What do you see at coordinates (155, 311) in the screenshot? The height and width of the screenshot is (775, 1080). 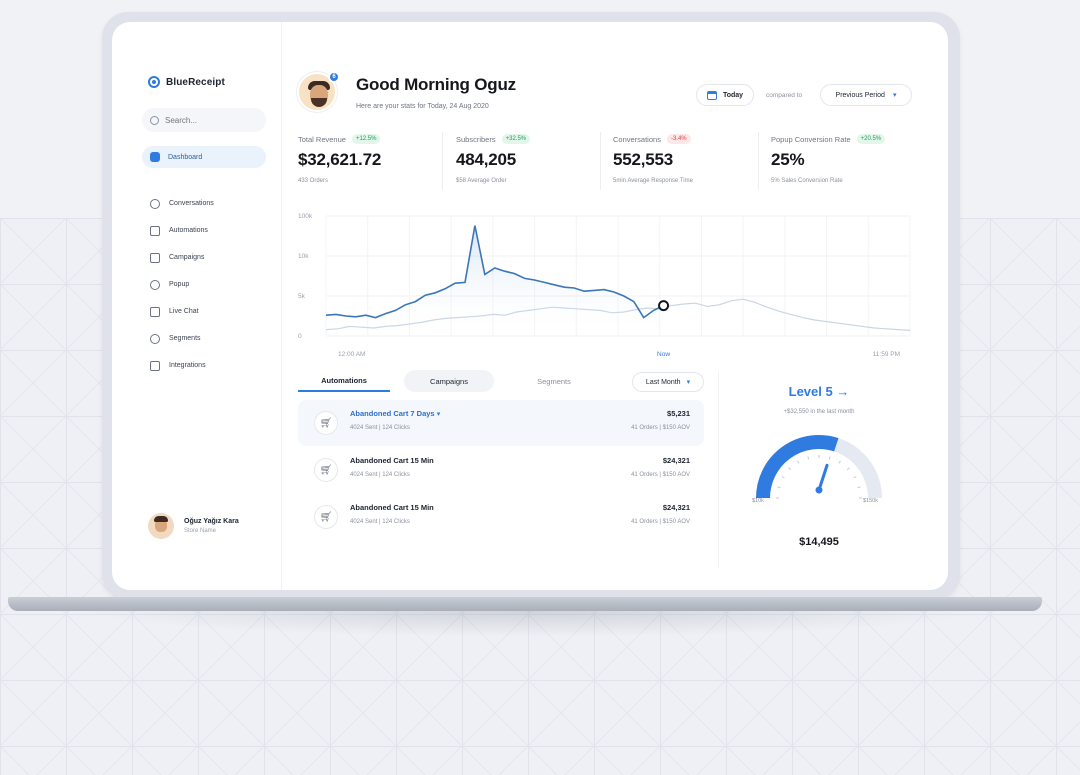 I see `live-chat-icon` at bounding box center [155, 311].